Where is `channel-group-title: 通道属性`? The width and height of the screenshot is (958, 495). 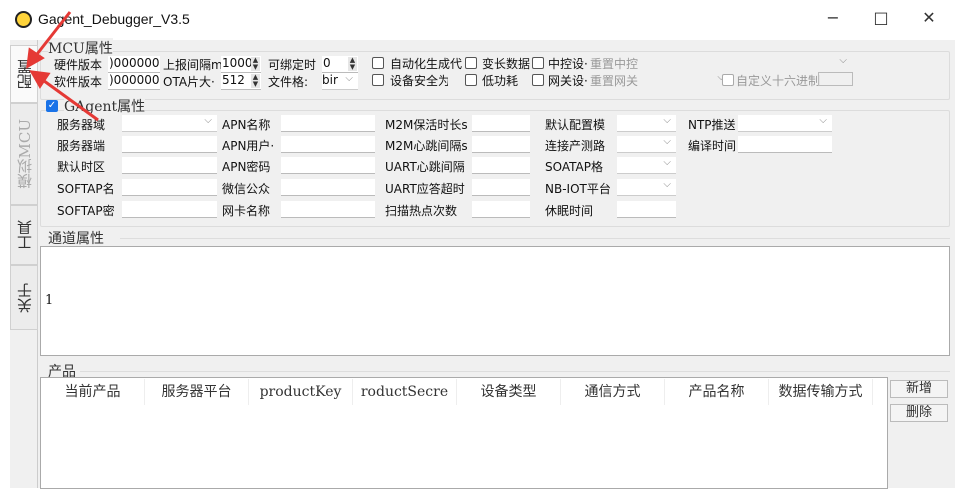
channel-group-title: 通道属性 is located at coordinates (76, 238).